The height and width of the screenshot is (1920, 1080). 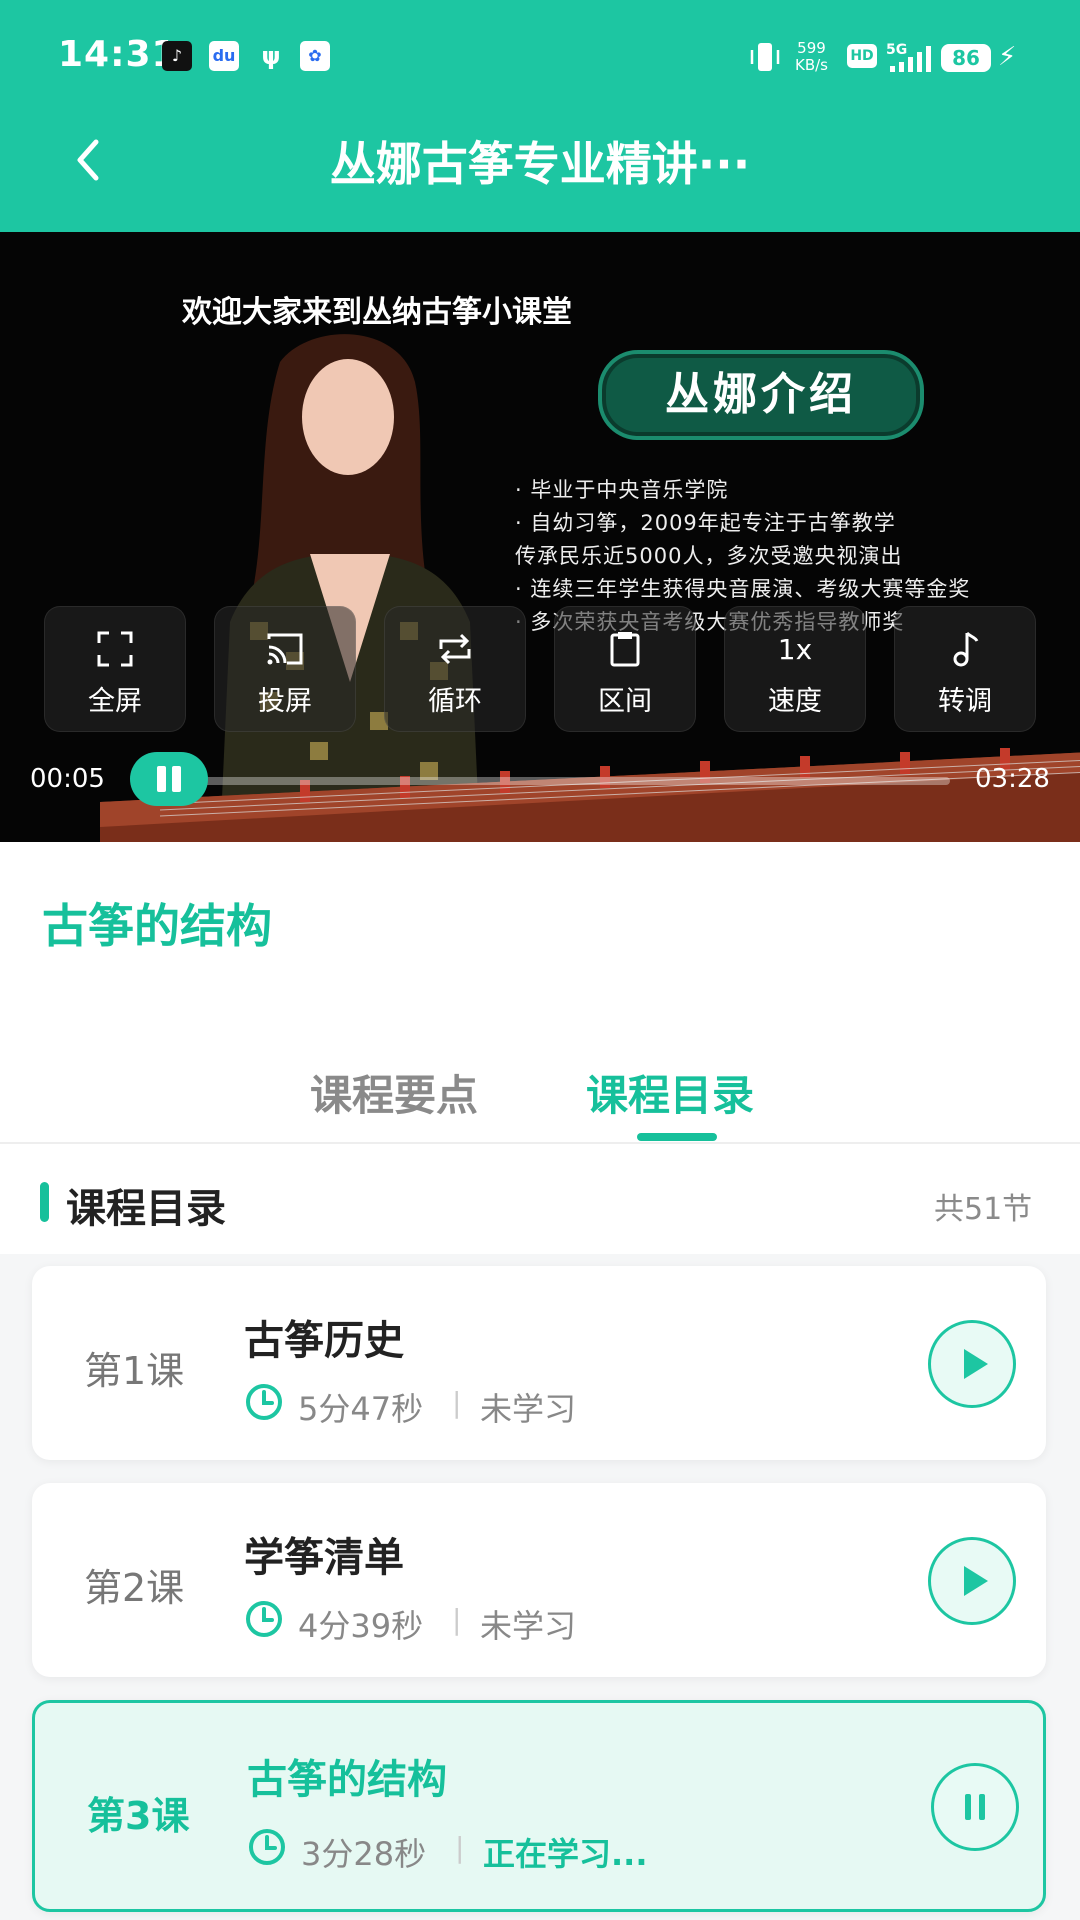 What do you see at coordinates (134, 1371) in the screenshot?
I see `lesson-number: 第1课` at bounding box center [134, 1371].